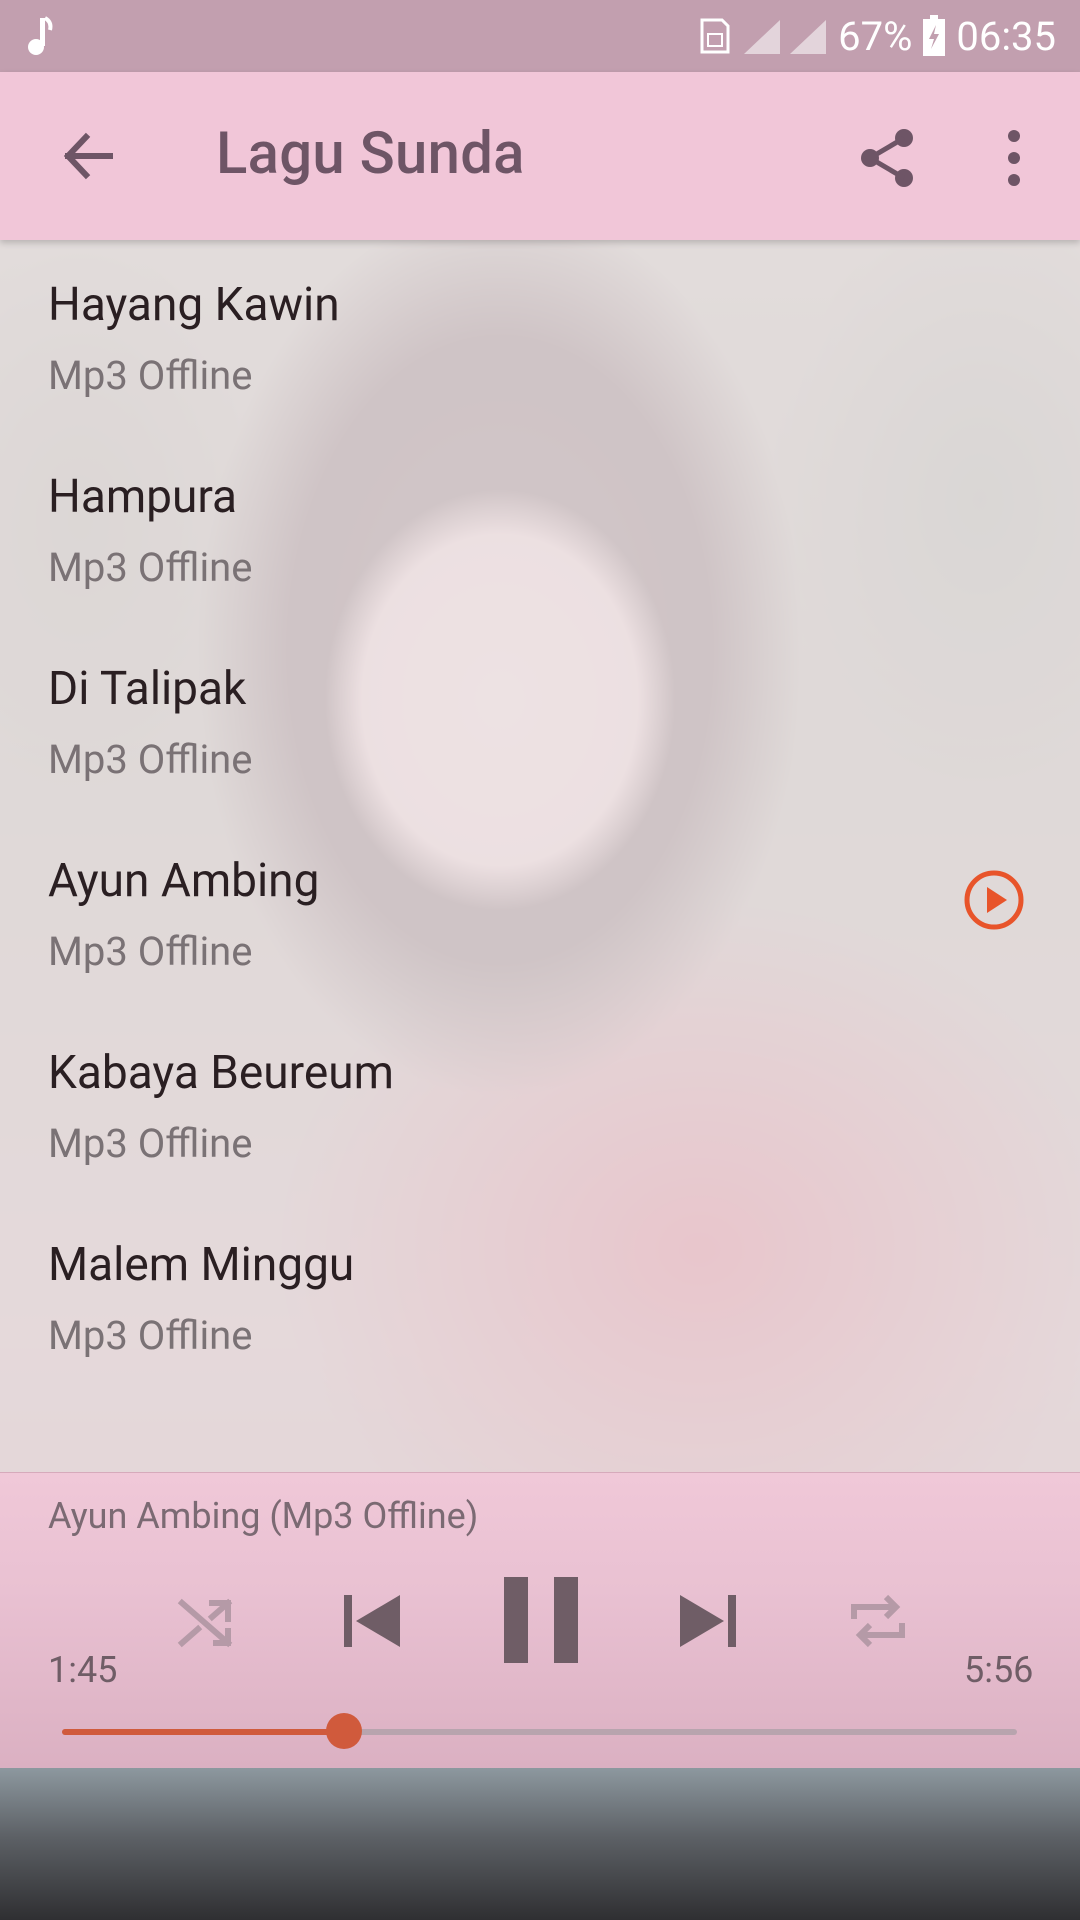  Describe the element at coordinates (708, 1621) in the screenshot. I see `skip-next-icon` at that location.